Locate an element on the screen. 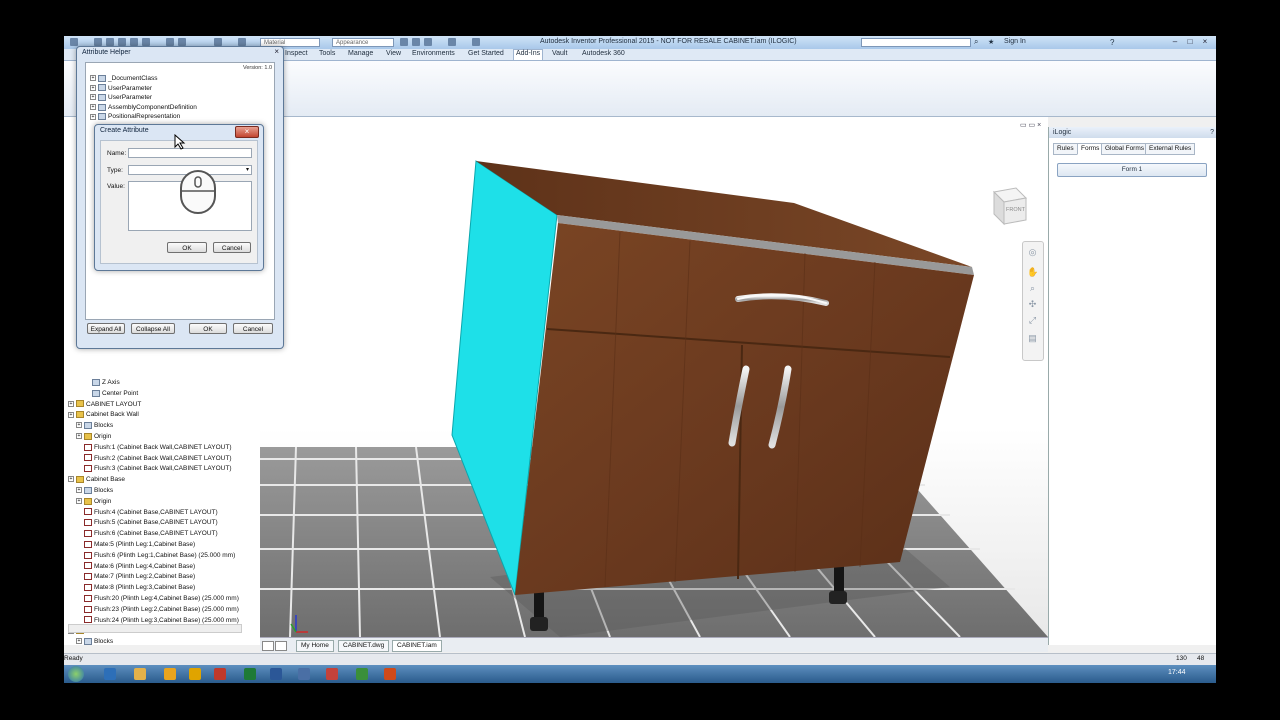  browser-tree-row: Center Point is located at coordinates (115, 393).